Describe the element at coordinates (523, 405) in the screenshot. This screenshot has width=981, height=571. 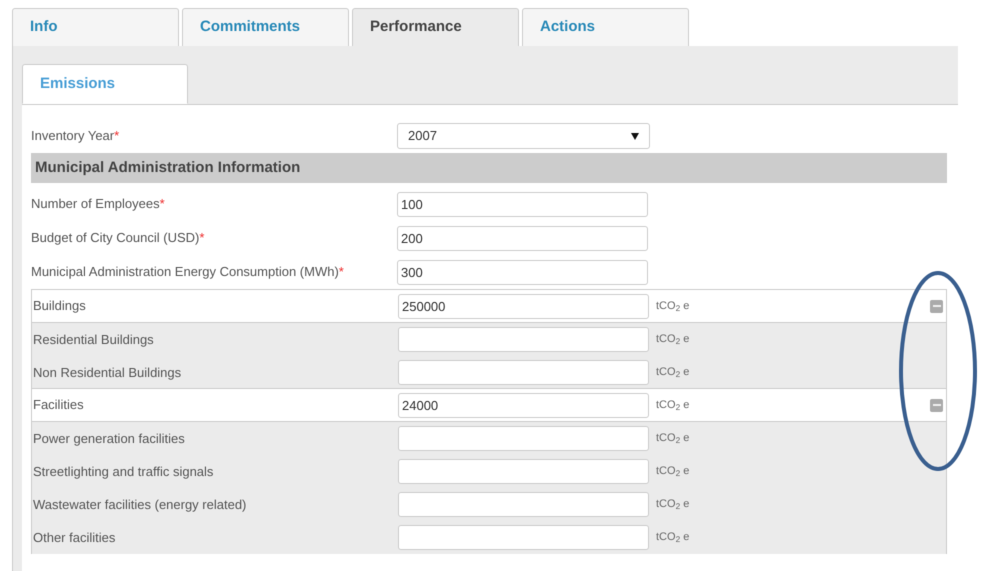
I see `input-field: 24000` at that location.